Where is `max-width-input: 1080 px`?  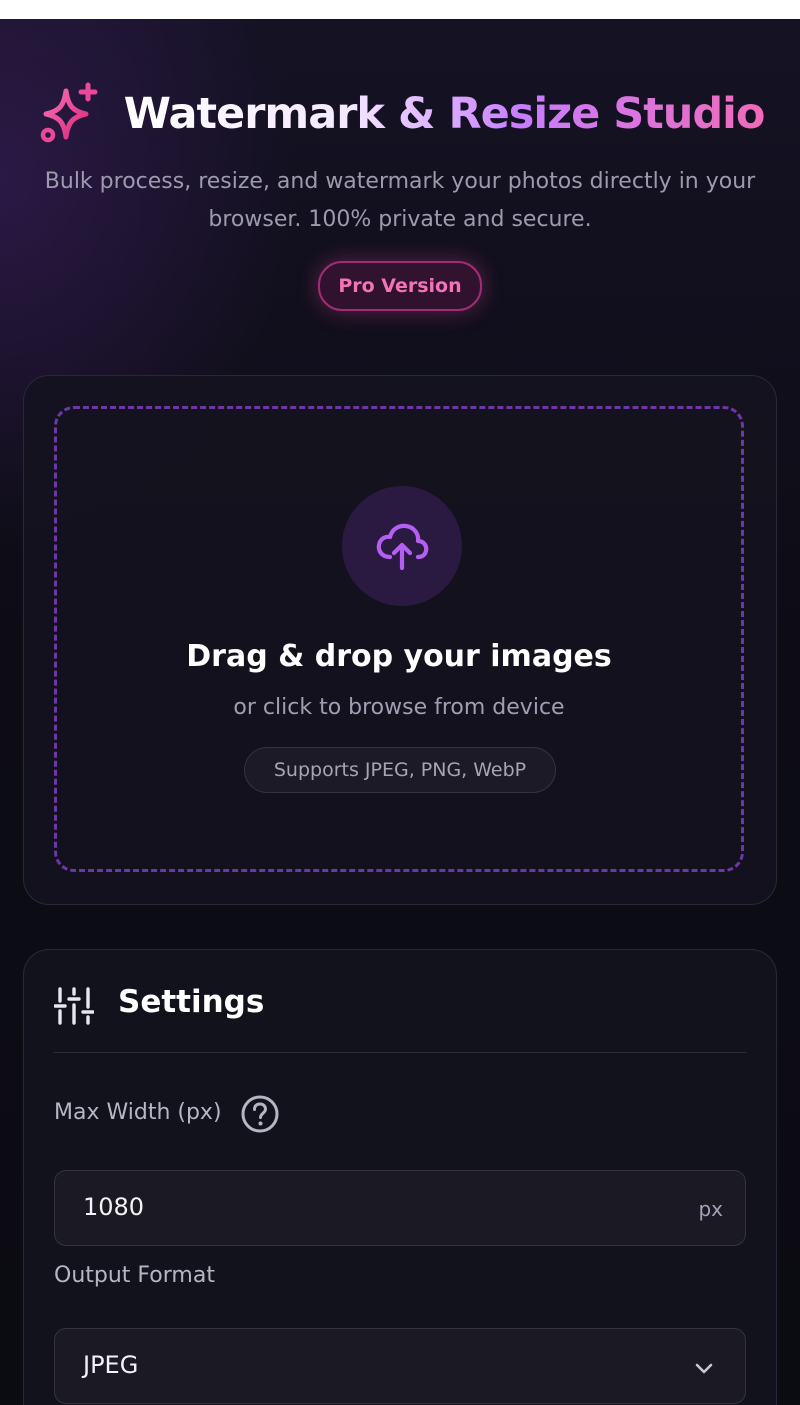
max-width-input: 1080 px is located at coordinates (400, 1208).